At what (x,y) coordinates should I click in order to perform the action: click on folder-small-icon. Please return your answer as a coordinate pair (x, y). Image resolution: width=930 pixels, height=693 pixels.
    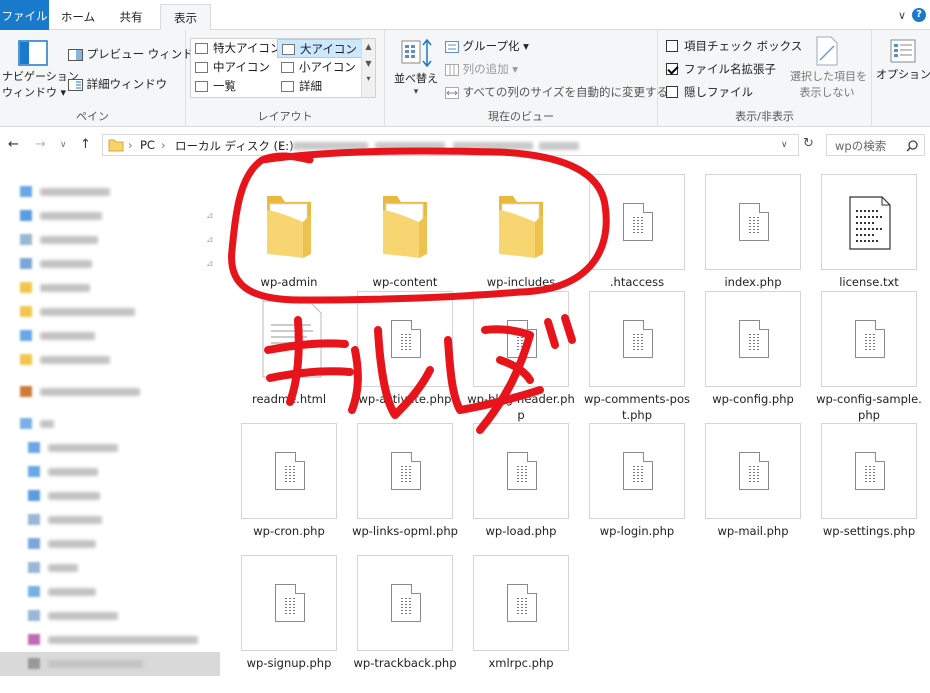
    Looking at the image, I should click on (116, 145).